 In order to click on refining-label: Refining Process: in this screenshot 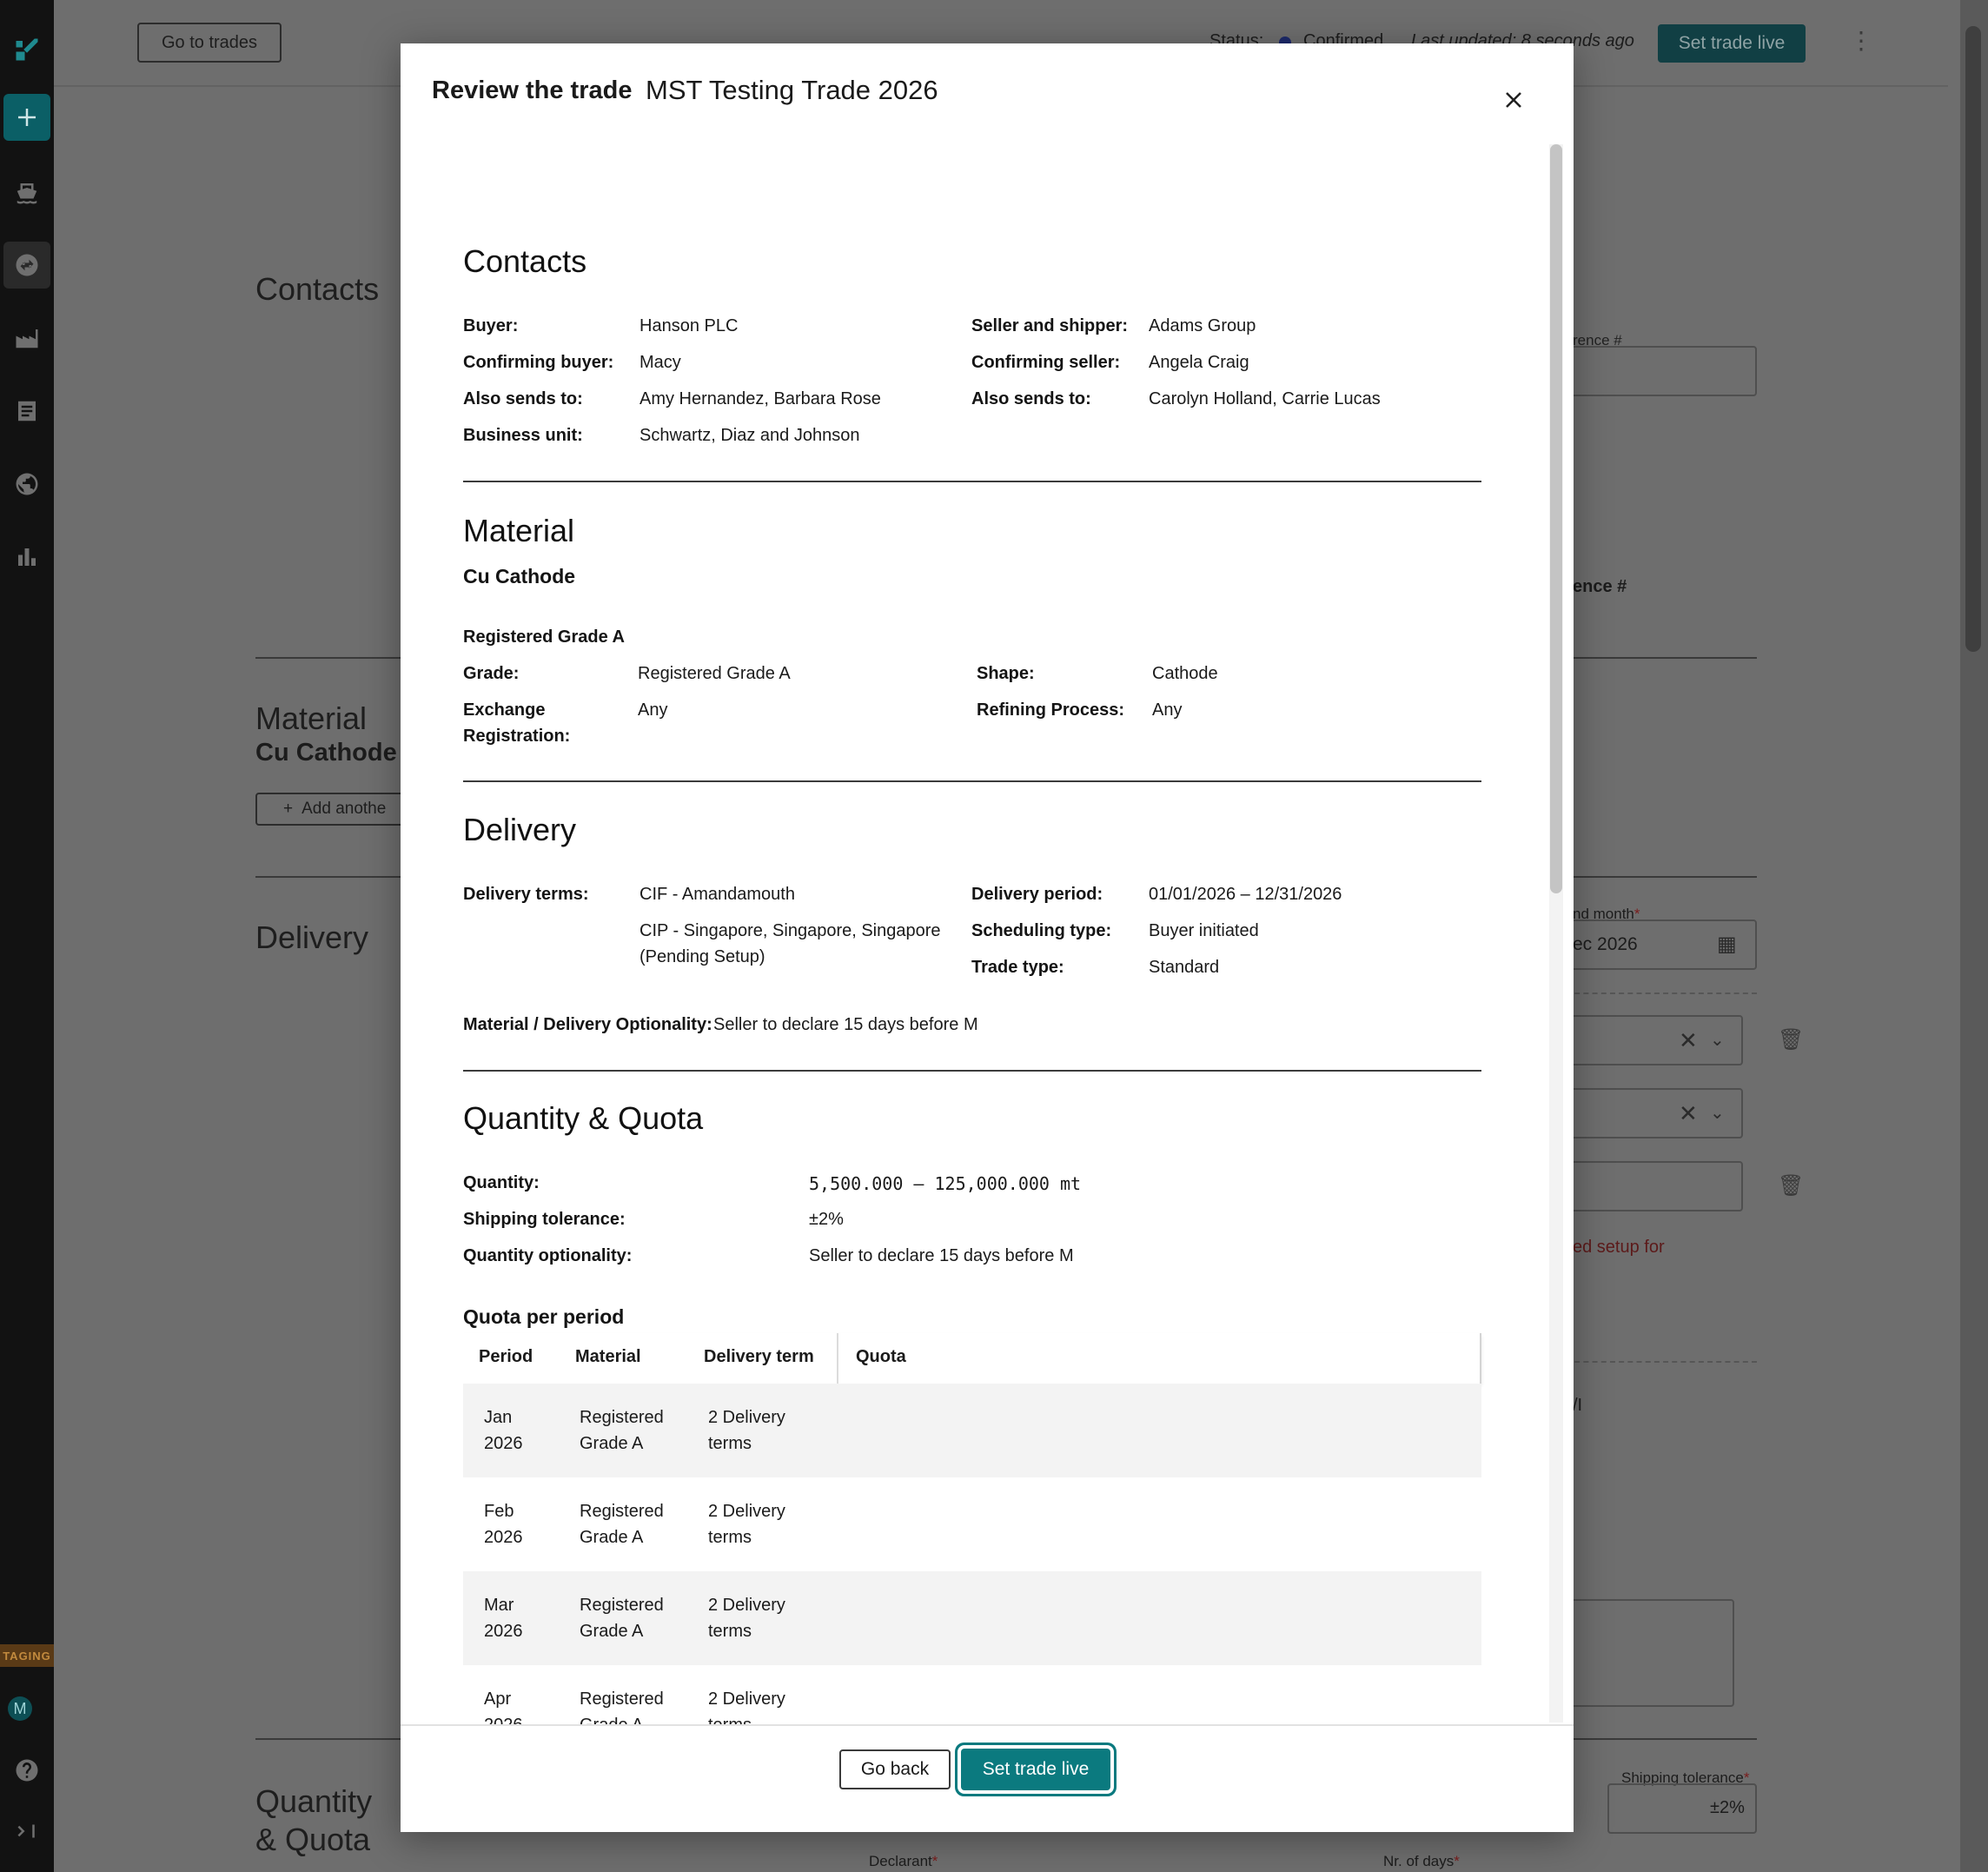, I will do `click(1051, 710)`.